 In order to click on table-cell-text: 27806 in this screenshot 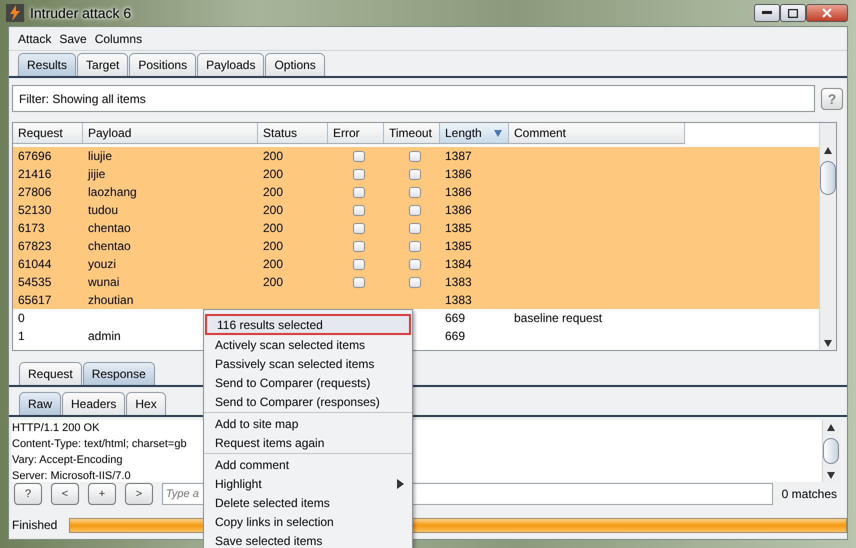, I will do `click(34, 192)`.